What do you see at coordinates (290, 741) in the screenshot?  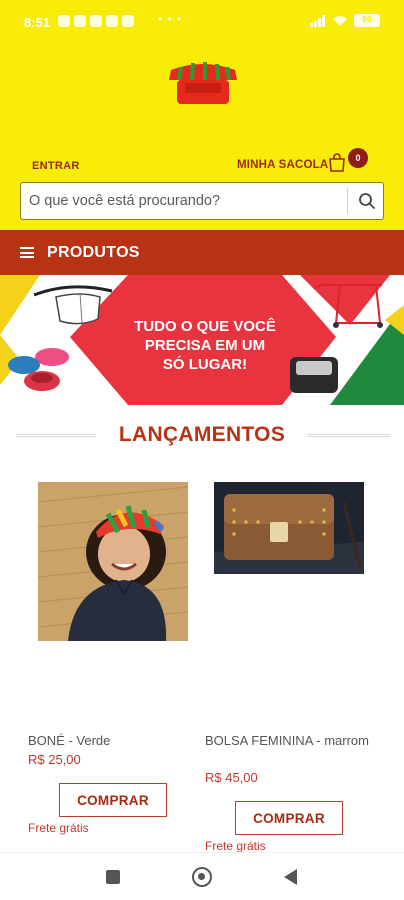 I see `product-name: BOLSA FEMININA - marrom` at bounding box center [290, 741].